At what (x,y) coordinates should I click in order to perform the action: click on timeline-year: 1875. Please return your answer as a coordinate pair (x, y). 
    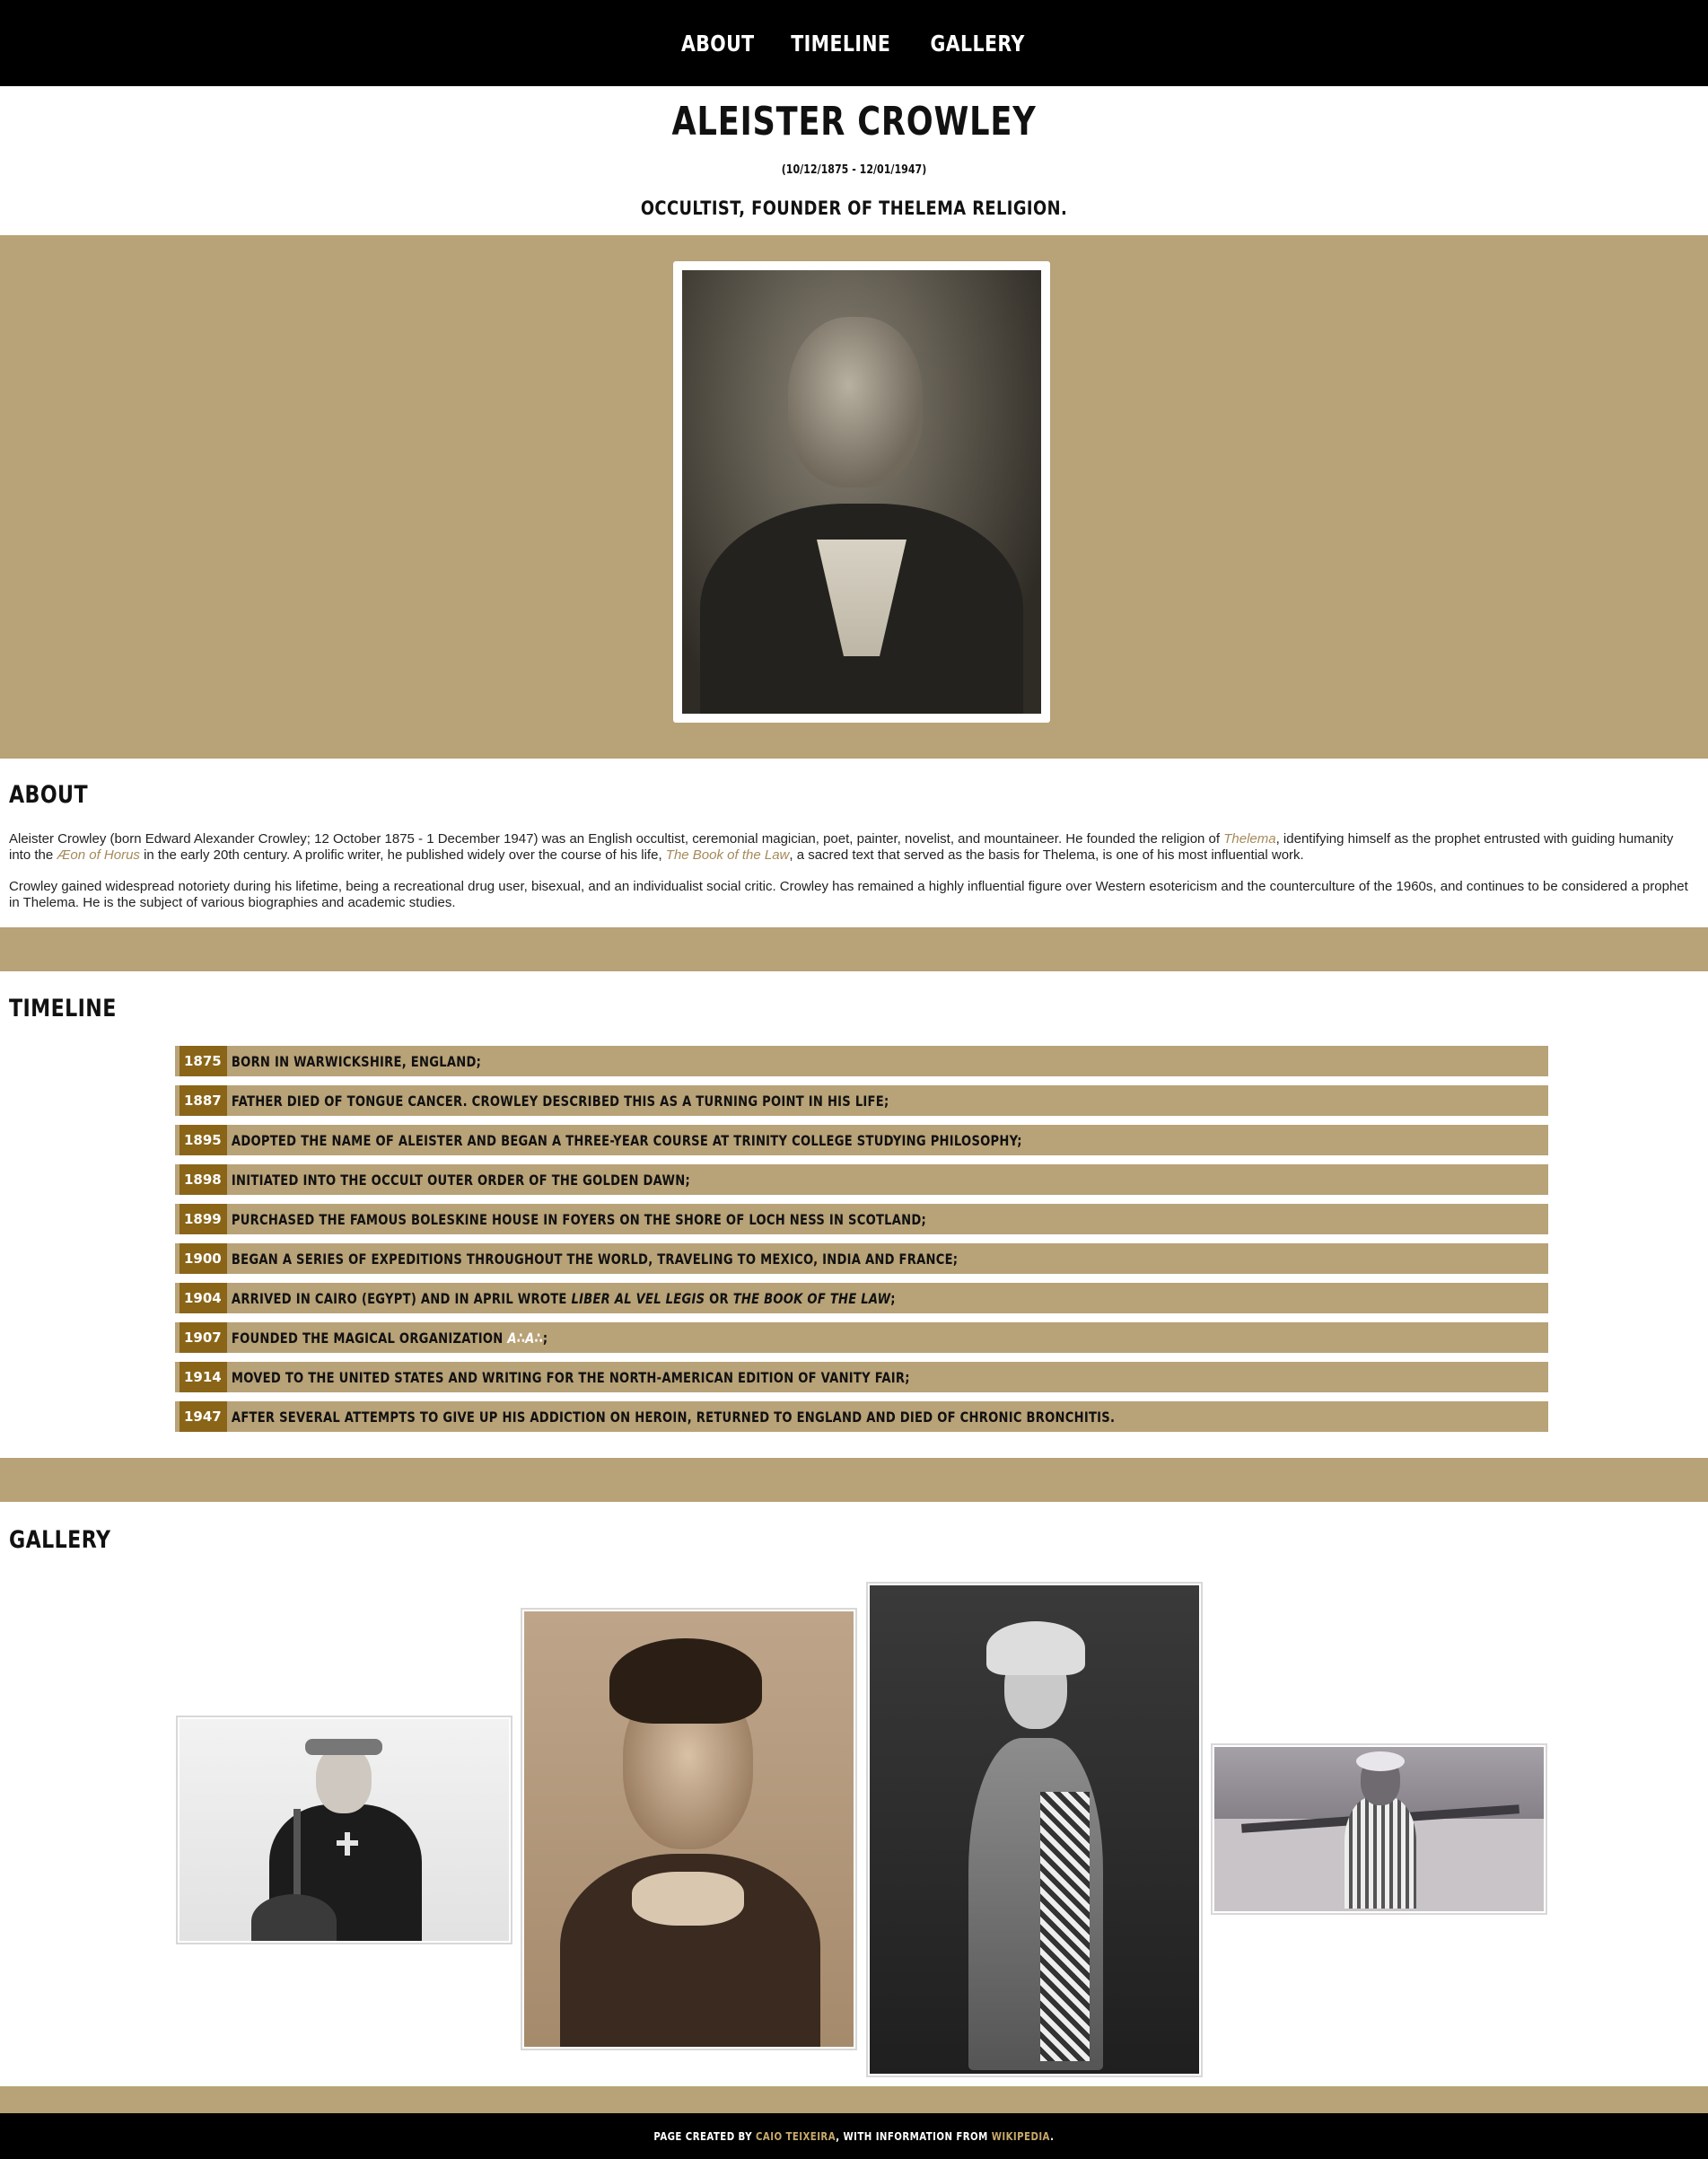
    Looking at the image, I should click on (203, 1061).